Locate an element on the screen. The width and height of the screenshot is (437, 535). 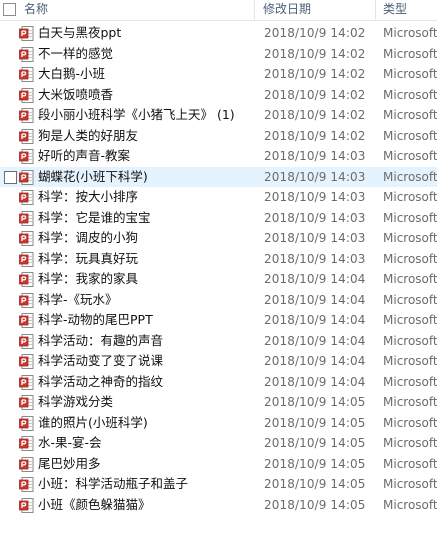
column-header-type: 类型 is located at coordinates (410, 10).